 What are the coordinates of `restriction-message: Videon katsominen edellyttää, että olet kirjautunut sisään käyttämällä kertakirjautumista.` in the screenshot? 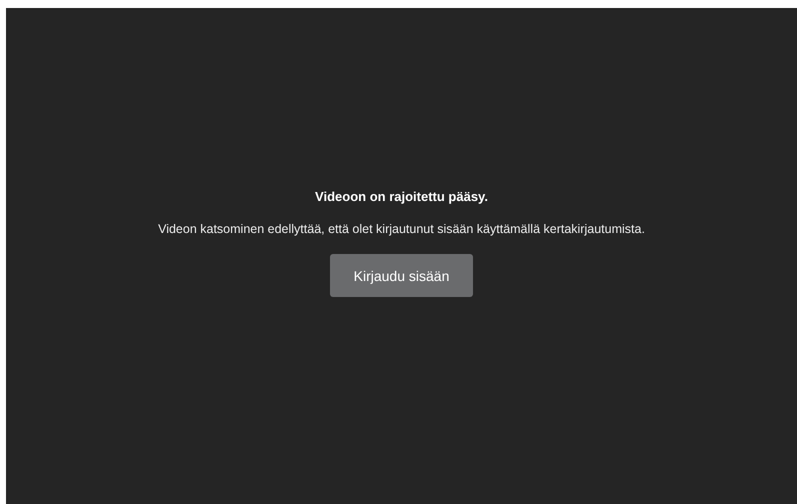 It's located at (401, 229).